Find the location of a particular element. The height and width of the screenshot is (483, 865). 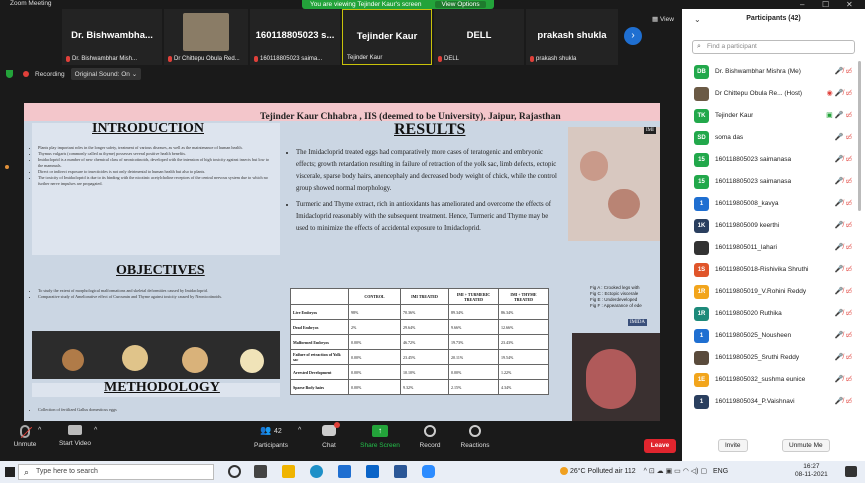

table-cell: 20.11% is located at coordinates (473, 357).